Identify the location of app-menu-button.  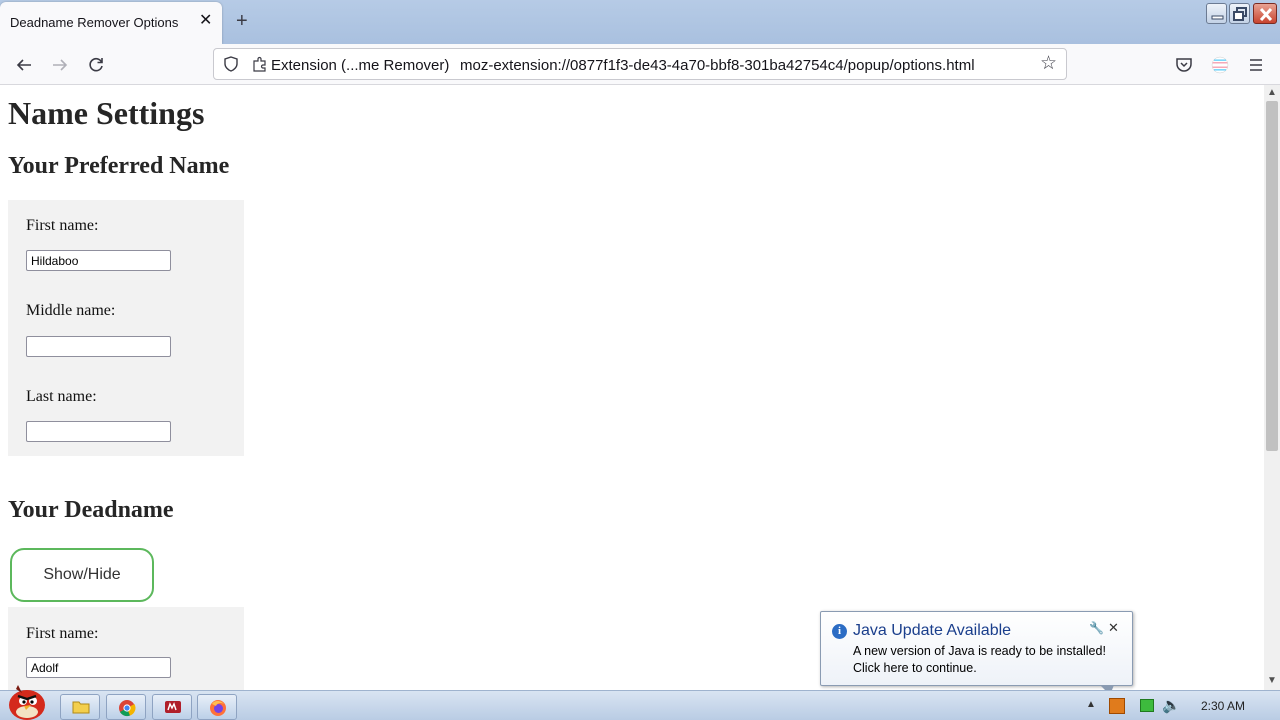
(1256, 65).